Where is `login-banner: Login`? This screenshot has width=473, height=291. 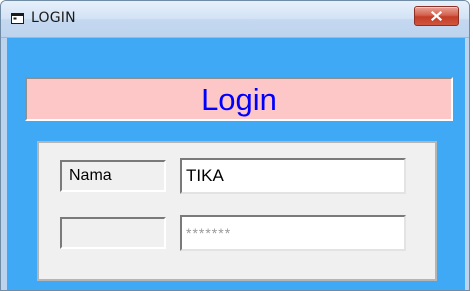 login-banner: Login is located at coordinates (239, 99).